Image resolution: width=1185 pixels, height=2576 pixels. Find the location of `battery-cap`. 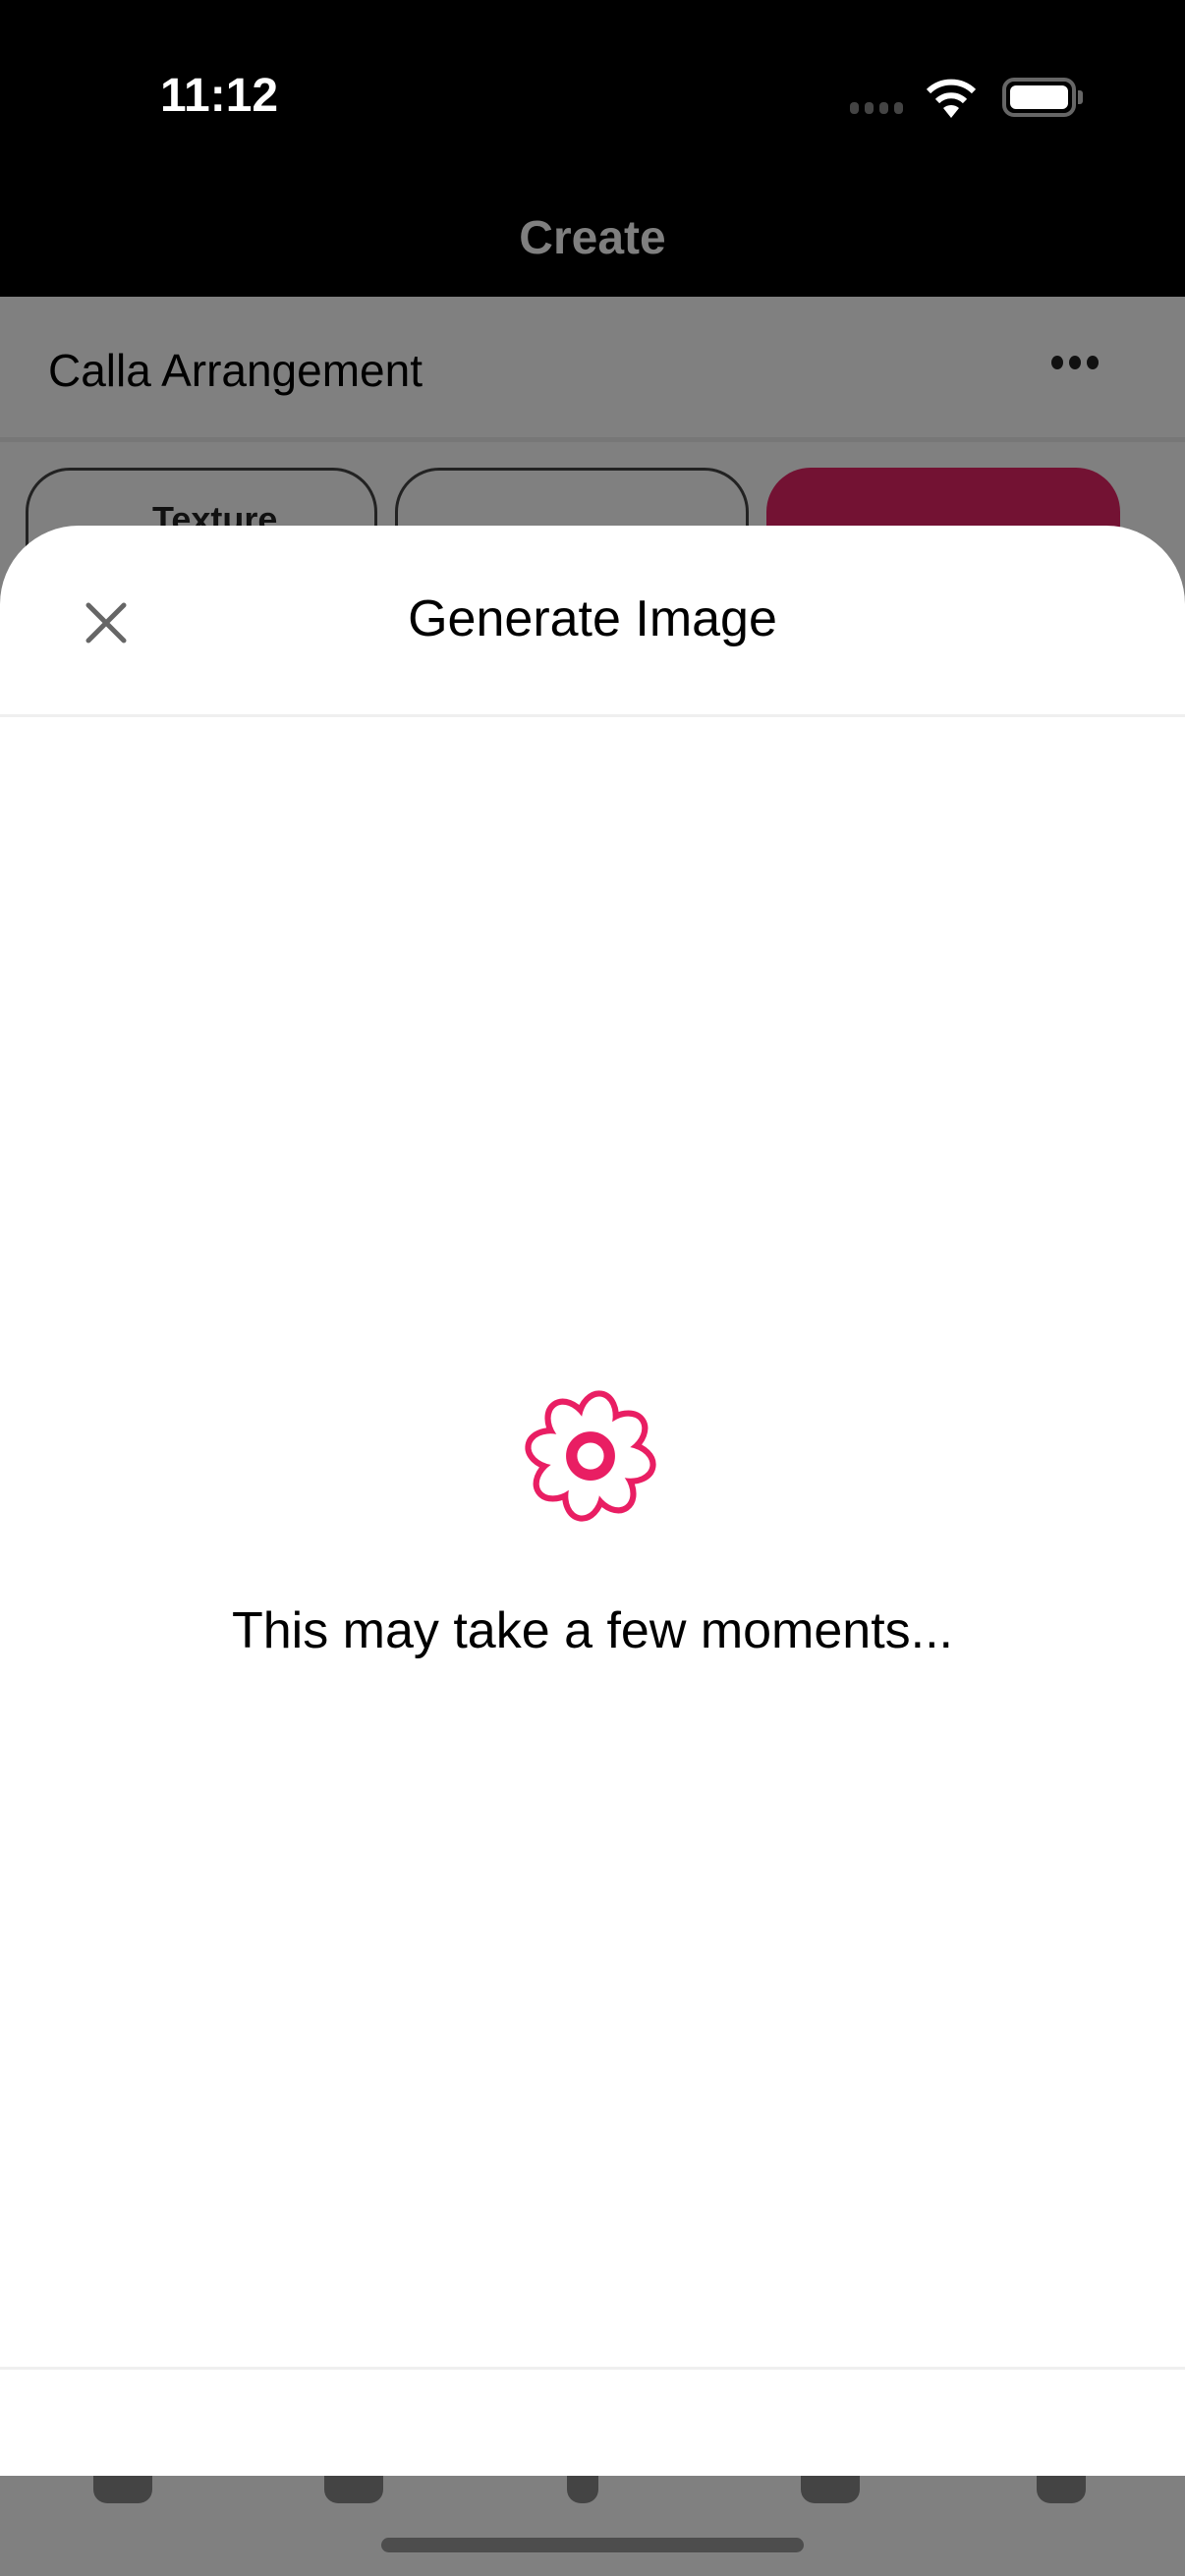

battery-cap is located at coordinates (1080, 97).